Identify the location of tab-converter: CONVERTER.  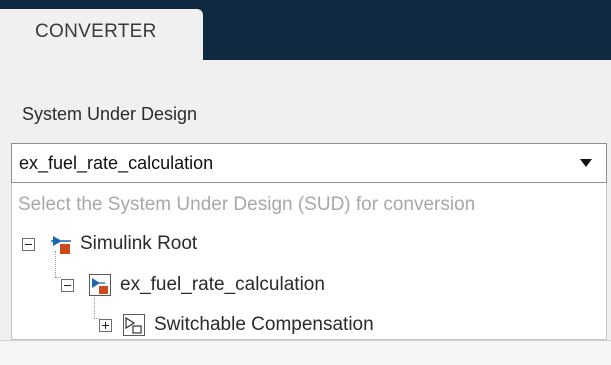
(101, 34).